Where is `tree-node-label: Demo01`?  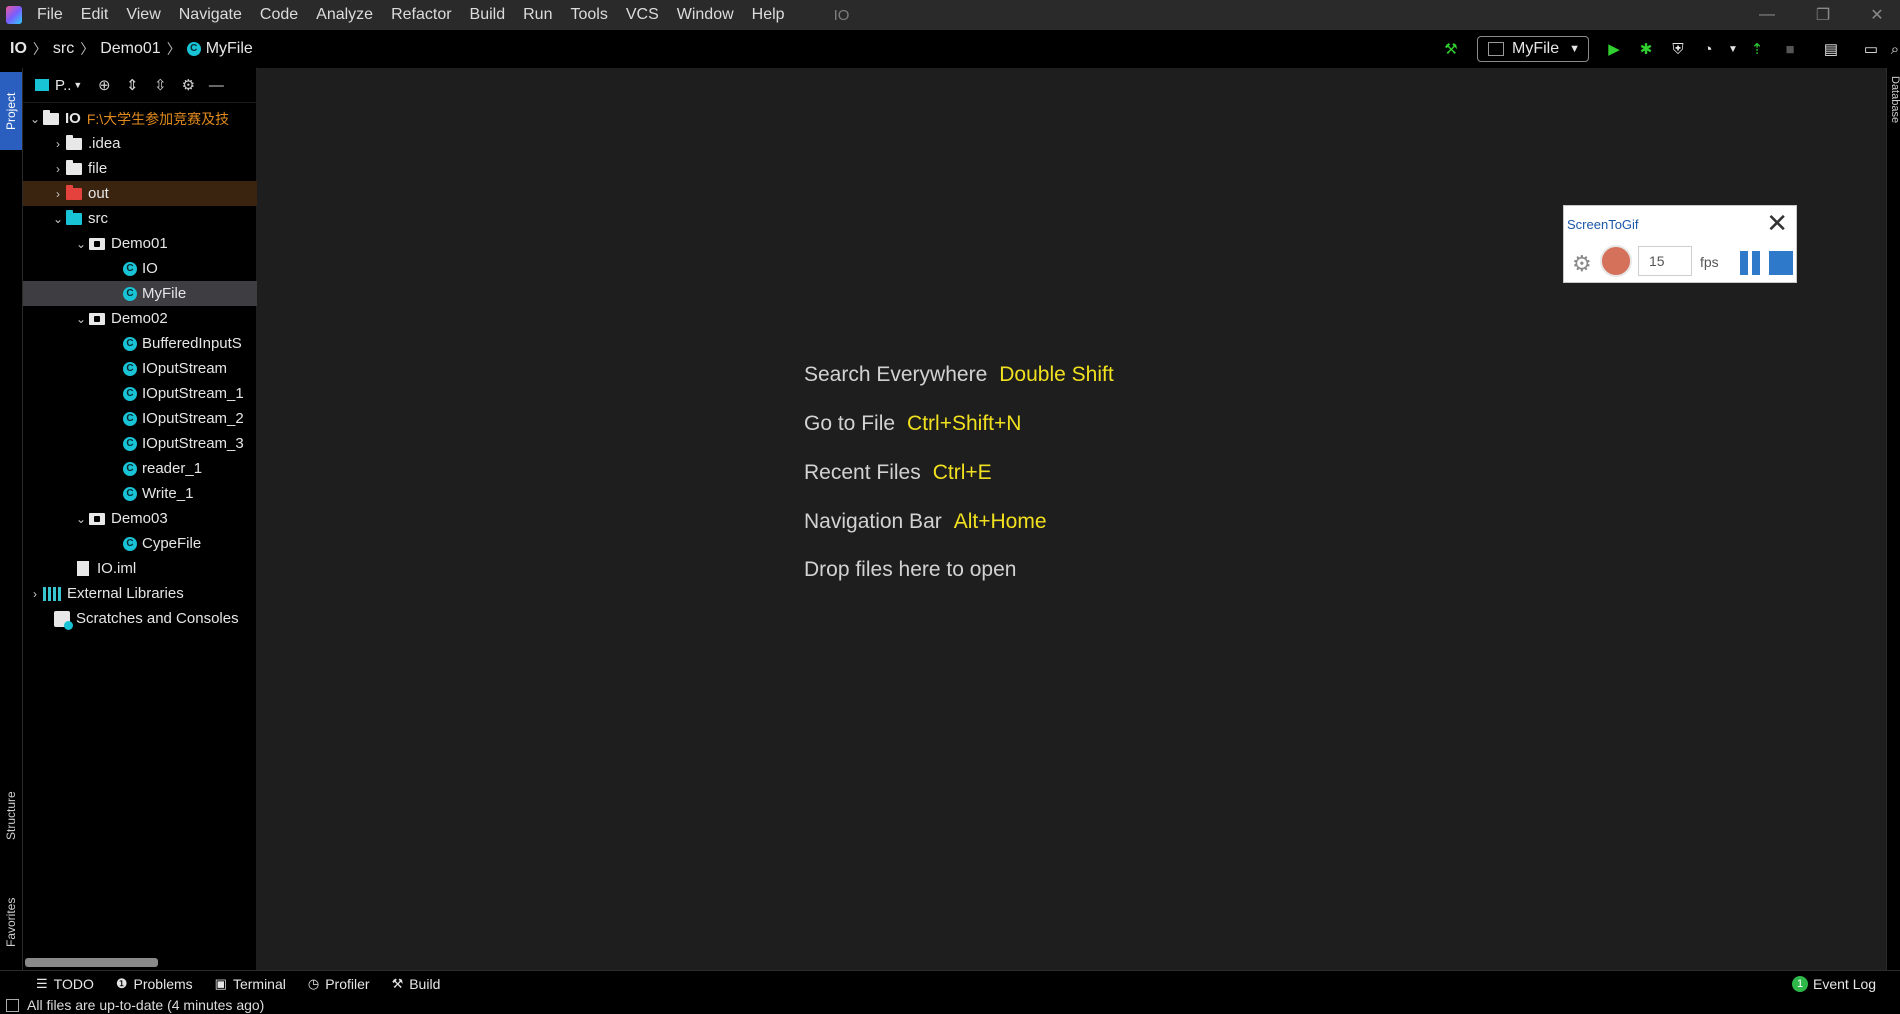 tree-node-label: Demo01 is located at coordinates (139, 243).